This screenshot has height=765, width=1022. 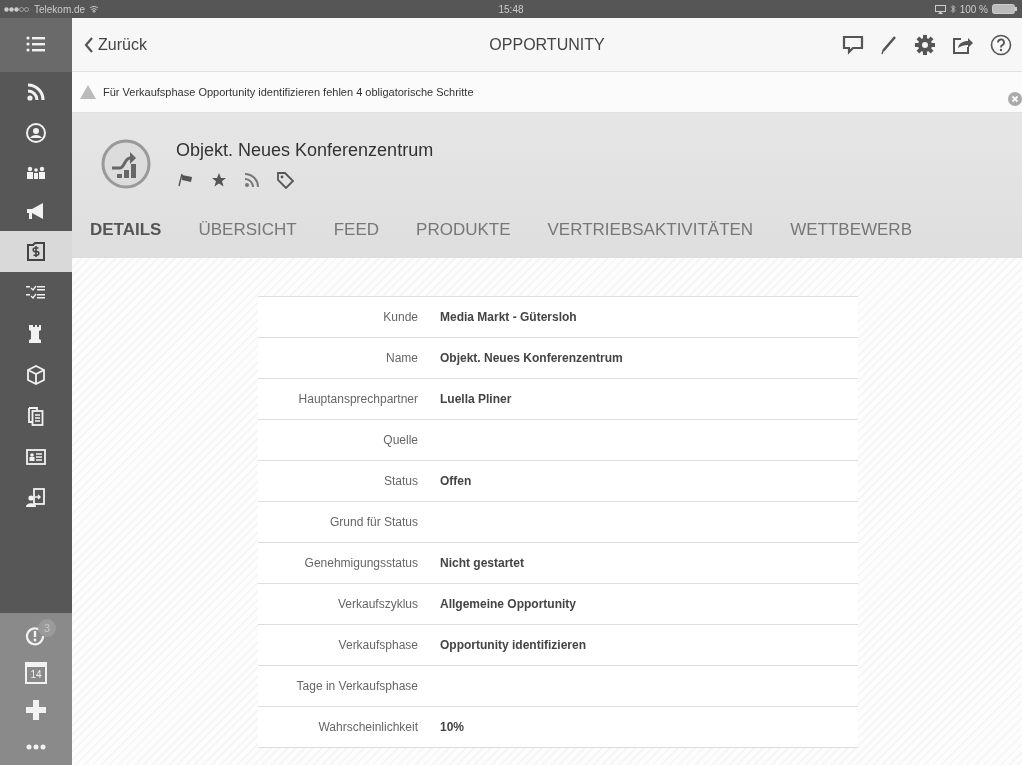 What do you see at coordinates (973, 9) in the screenshot?
I see `battery-percent: 100 %` at bounding box center [973, 9].